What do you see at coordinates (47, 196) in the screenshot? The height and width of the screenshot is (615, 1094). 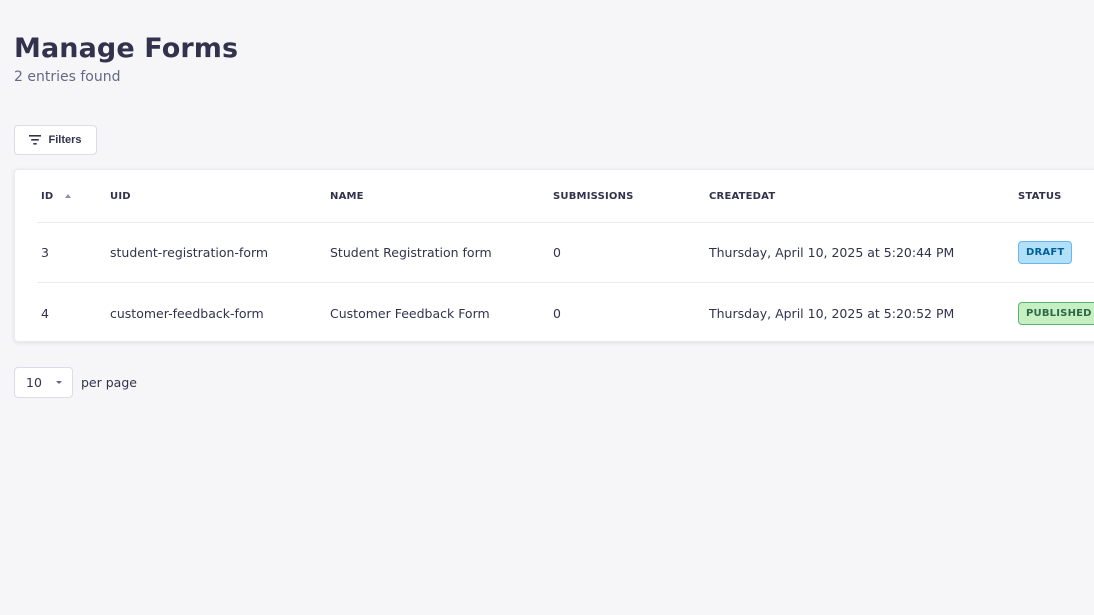 I see `column-header-id-label: ID` at bounding box center [47, 196].